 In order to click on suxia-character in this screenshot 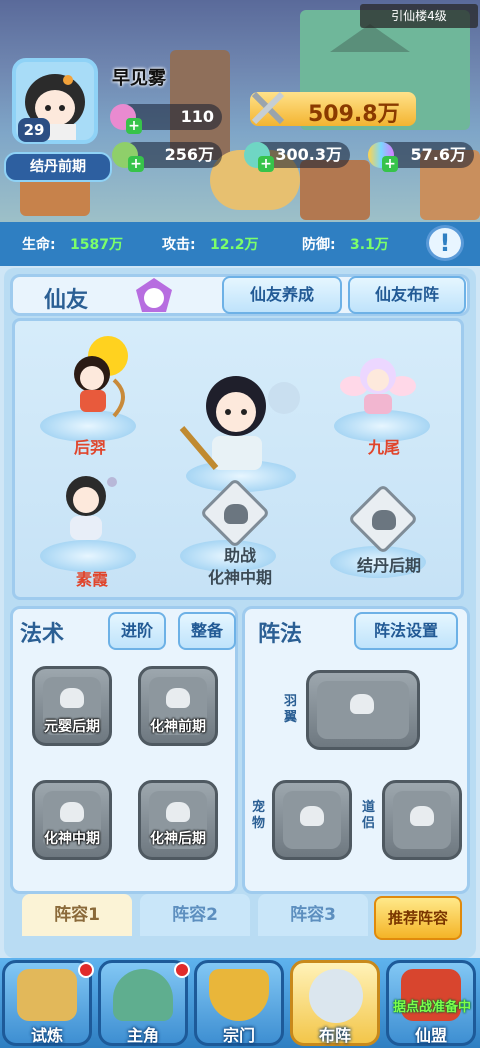, I will do `click(87, 506)`.